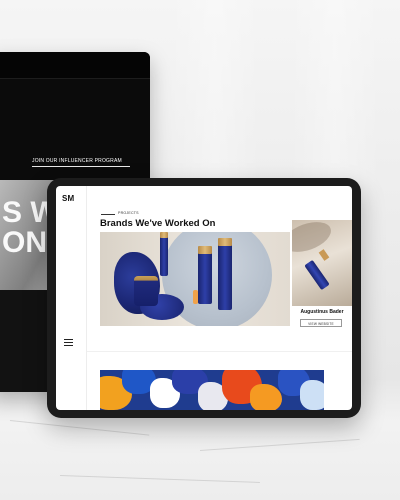  Describe the element at coordinates (77, 161) in the screenshot. I see `influencer-program-heading: JOIN OUR INFLUENCER PROGRAM` at that location.